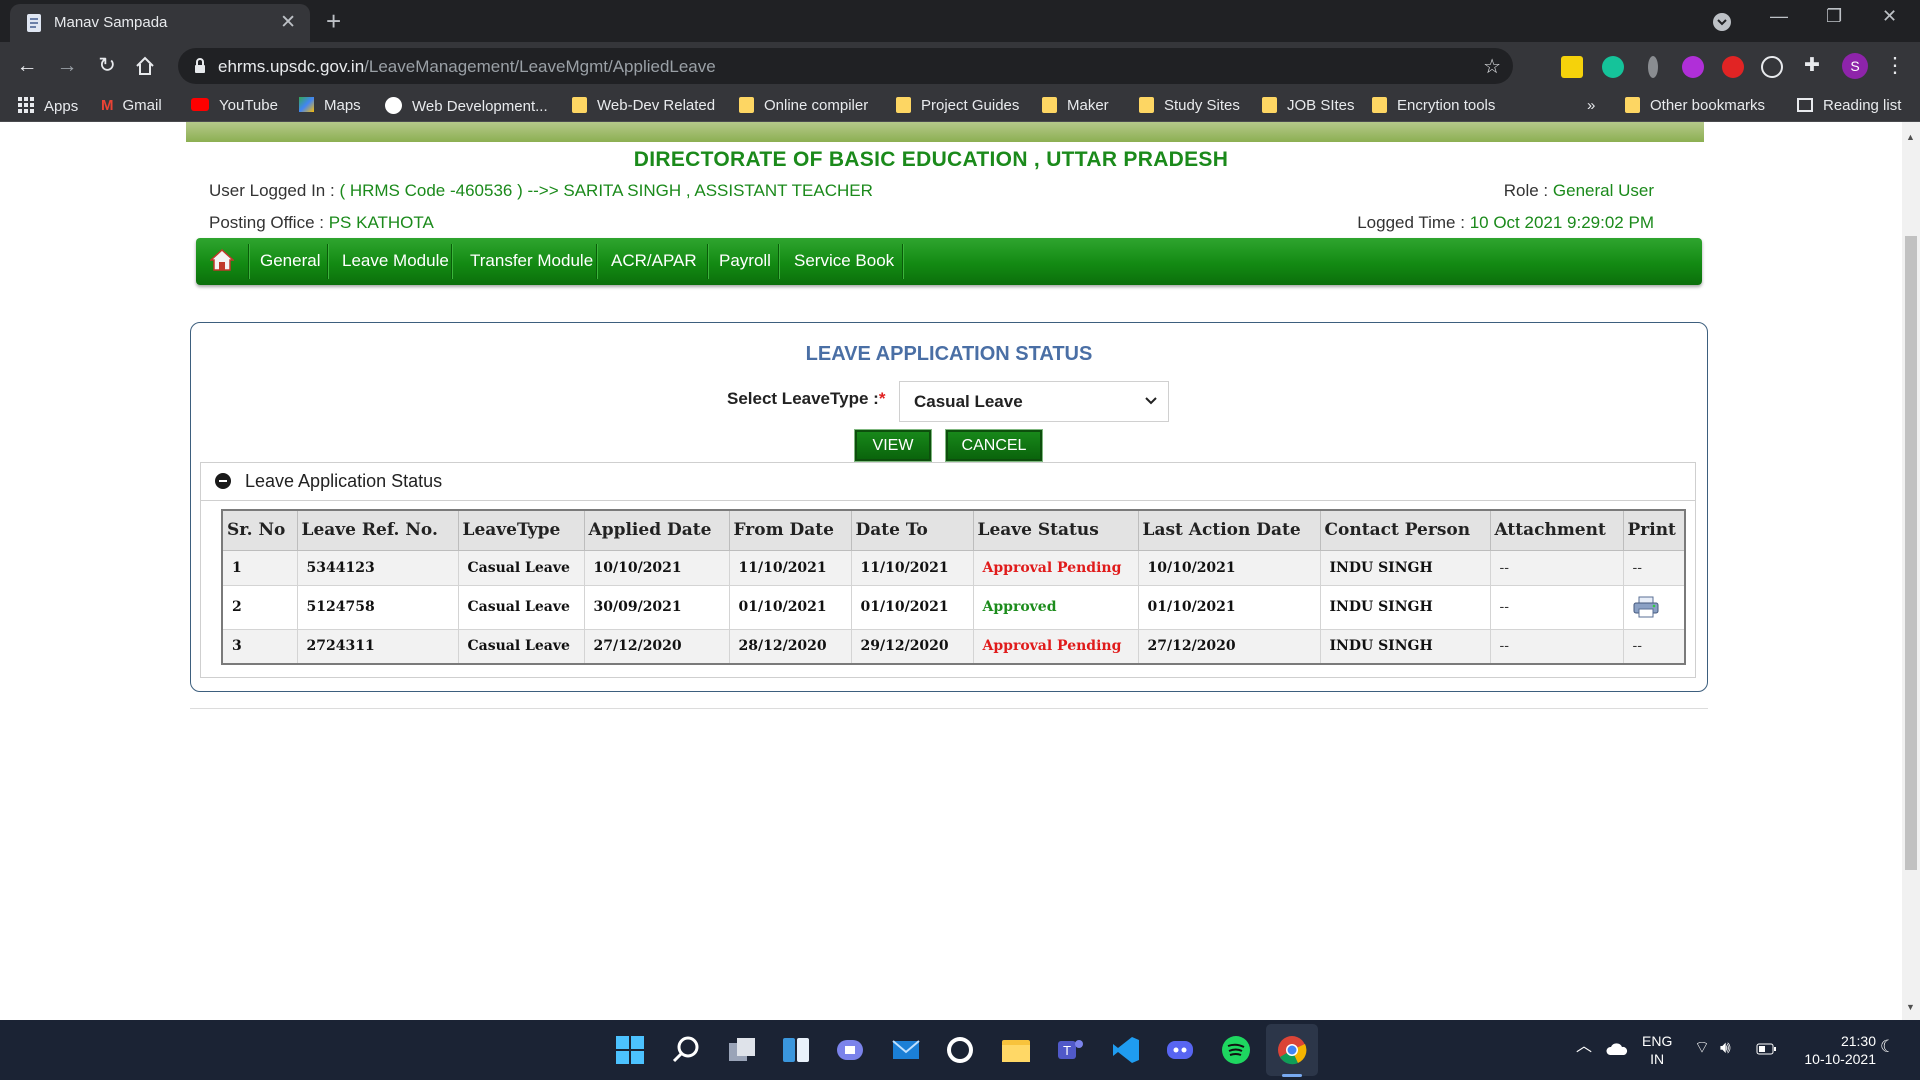 The image size is (1920, 1080). What do you see at coordinates (1654, 567) in the screenshot?
I see `cell-print: --` at bounding box center [1654, 567].